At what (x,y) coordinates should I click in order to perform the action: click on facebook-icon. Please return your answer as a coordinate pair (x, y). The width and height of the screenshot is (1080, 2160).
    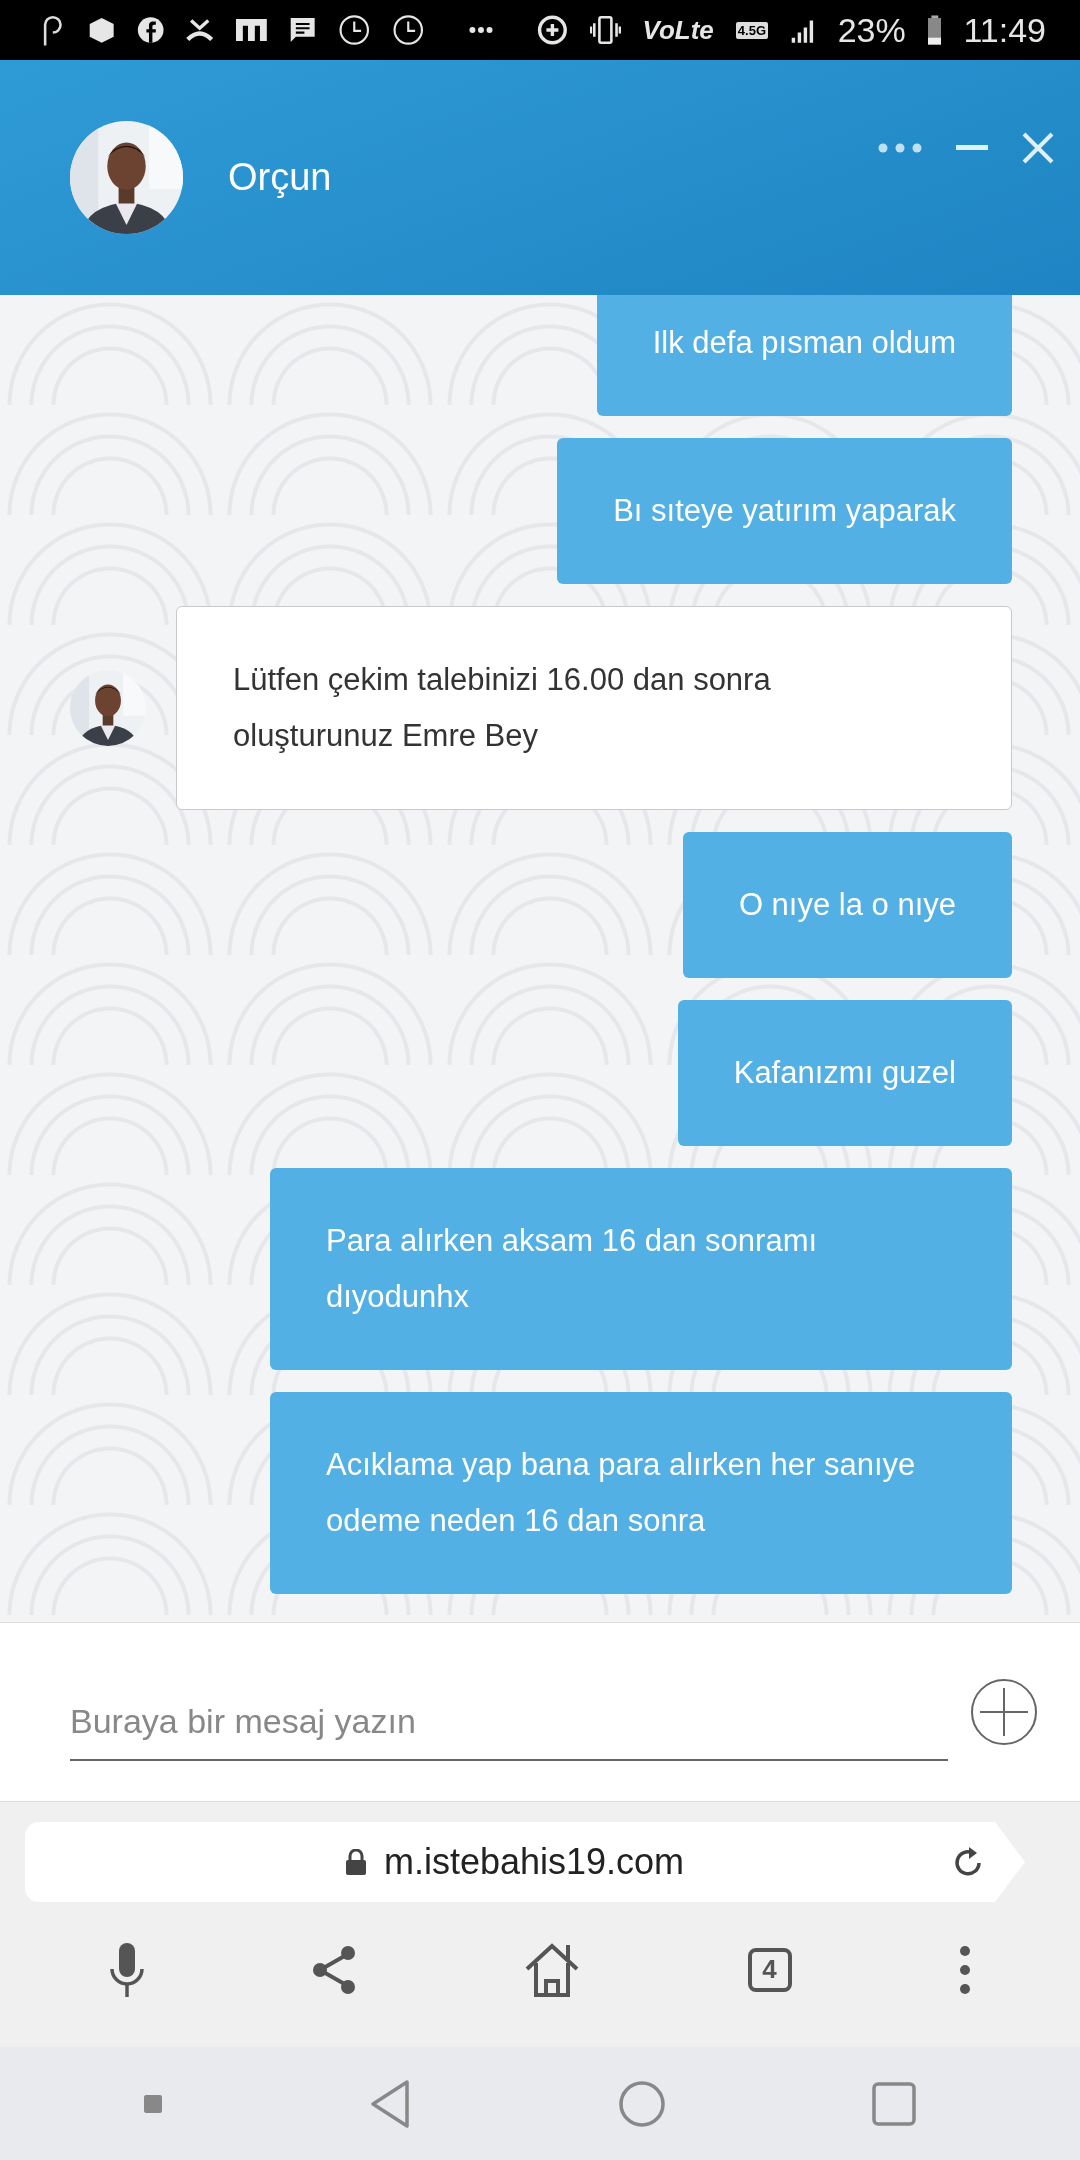
    Looking at the image, I should click on (151, 30).